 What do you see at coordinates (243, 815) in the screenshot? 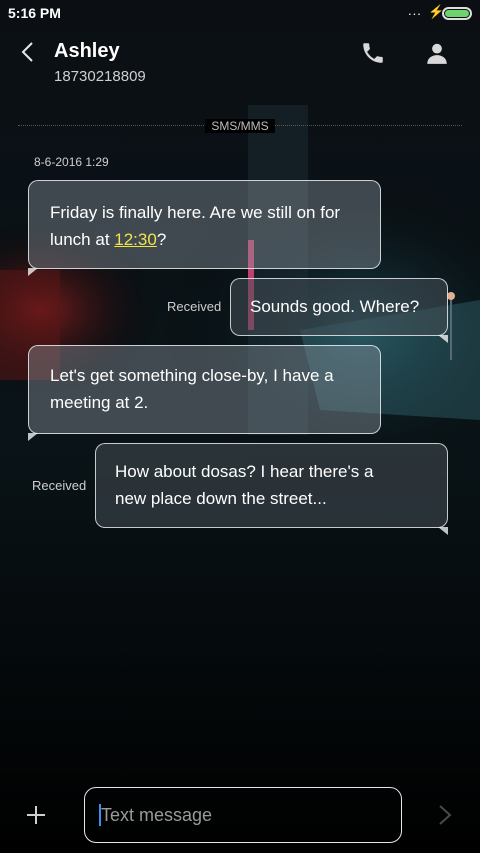
I see `message-input` at bounding box center [243, 815].